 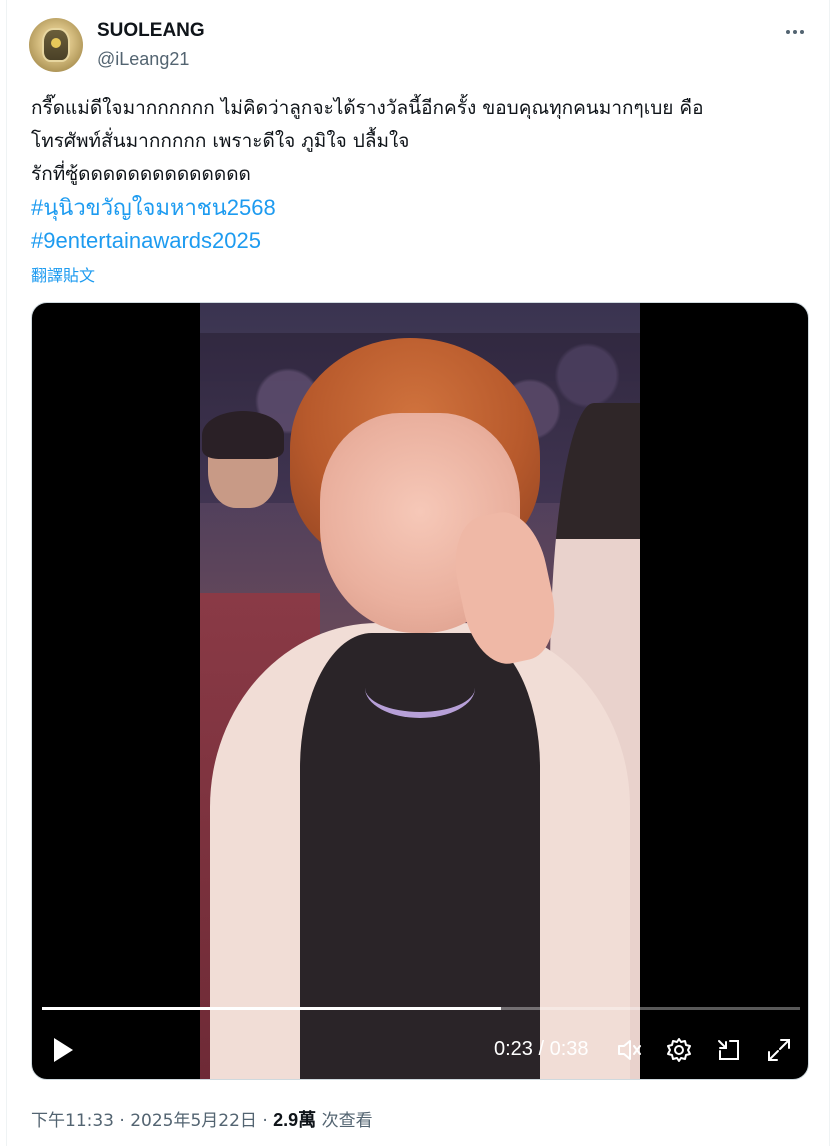 I want to click on settings-button, so click(x=679, y=1050).